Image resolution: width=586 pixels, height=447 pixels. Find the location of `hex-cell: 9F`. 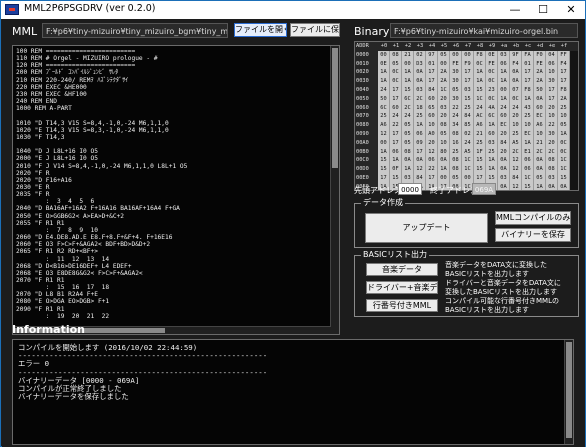

hex-cell: 9F is located at coordinates (516, 55).